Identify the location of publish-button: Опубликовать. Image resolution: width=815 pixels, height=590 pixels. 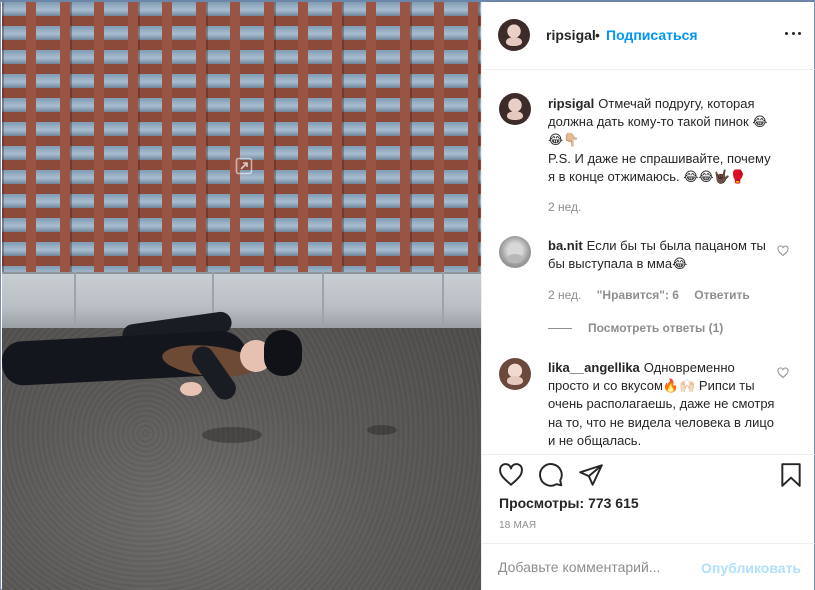
(751, 568).